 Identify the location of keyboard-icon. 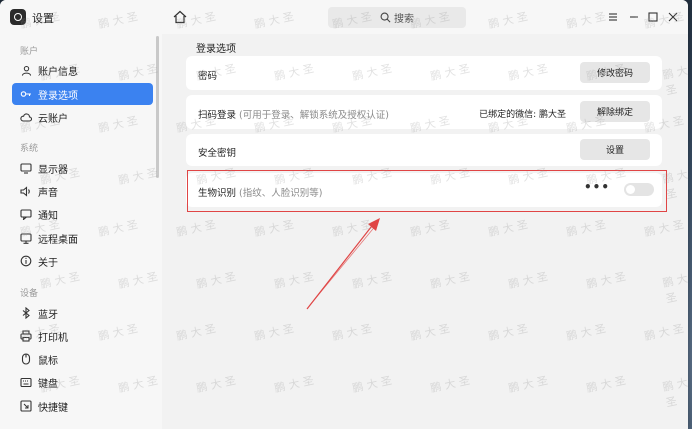
(26, 382).